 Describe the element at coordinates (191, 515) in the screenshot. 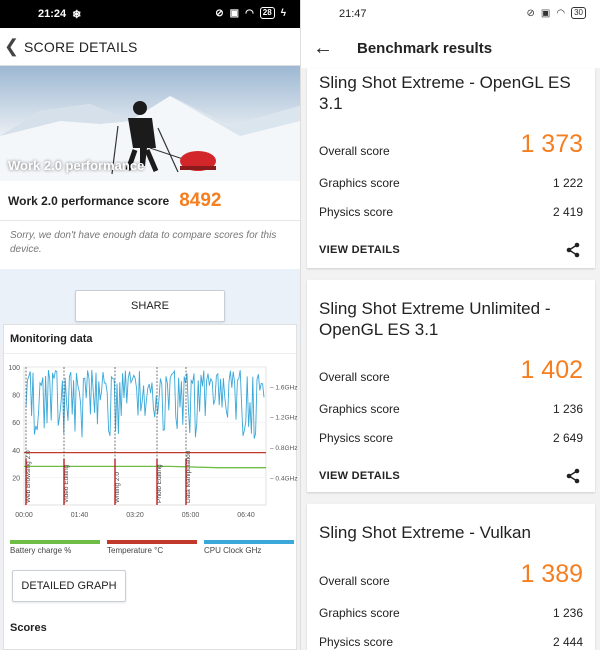

I see `x-tick-label: 05:00` at that location.